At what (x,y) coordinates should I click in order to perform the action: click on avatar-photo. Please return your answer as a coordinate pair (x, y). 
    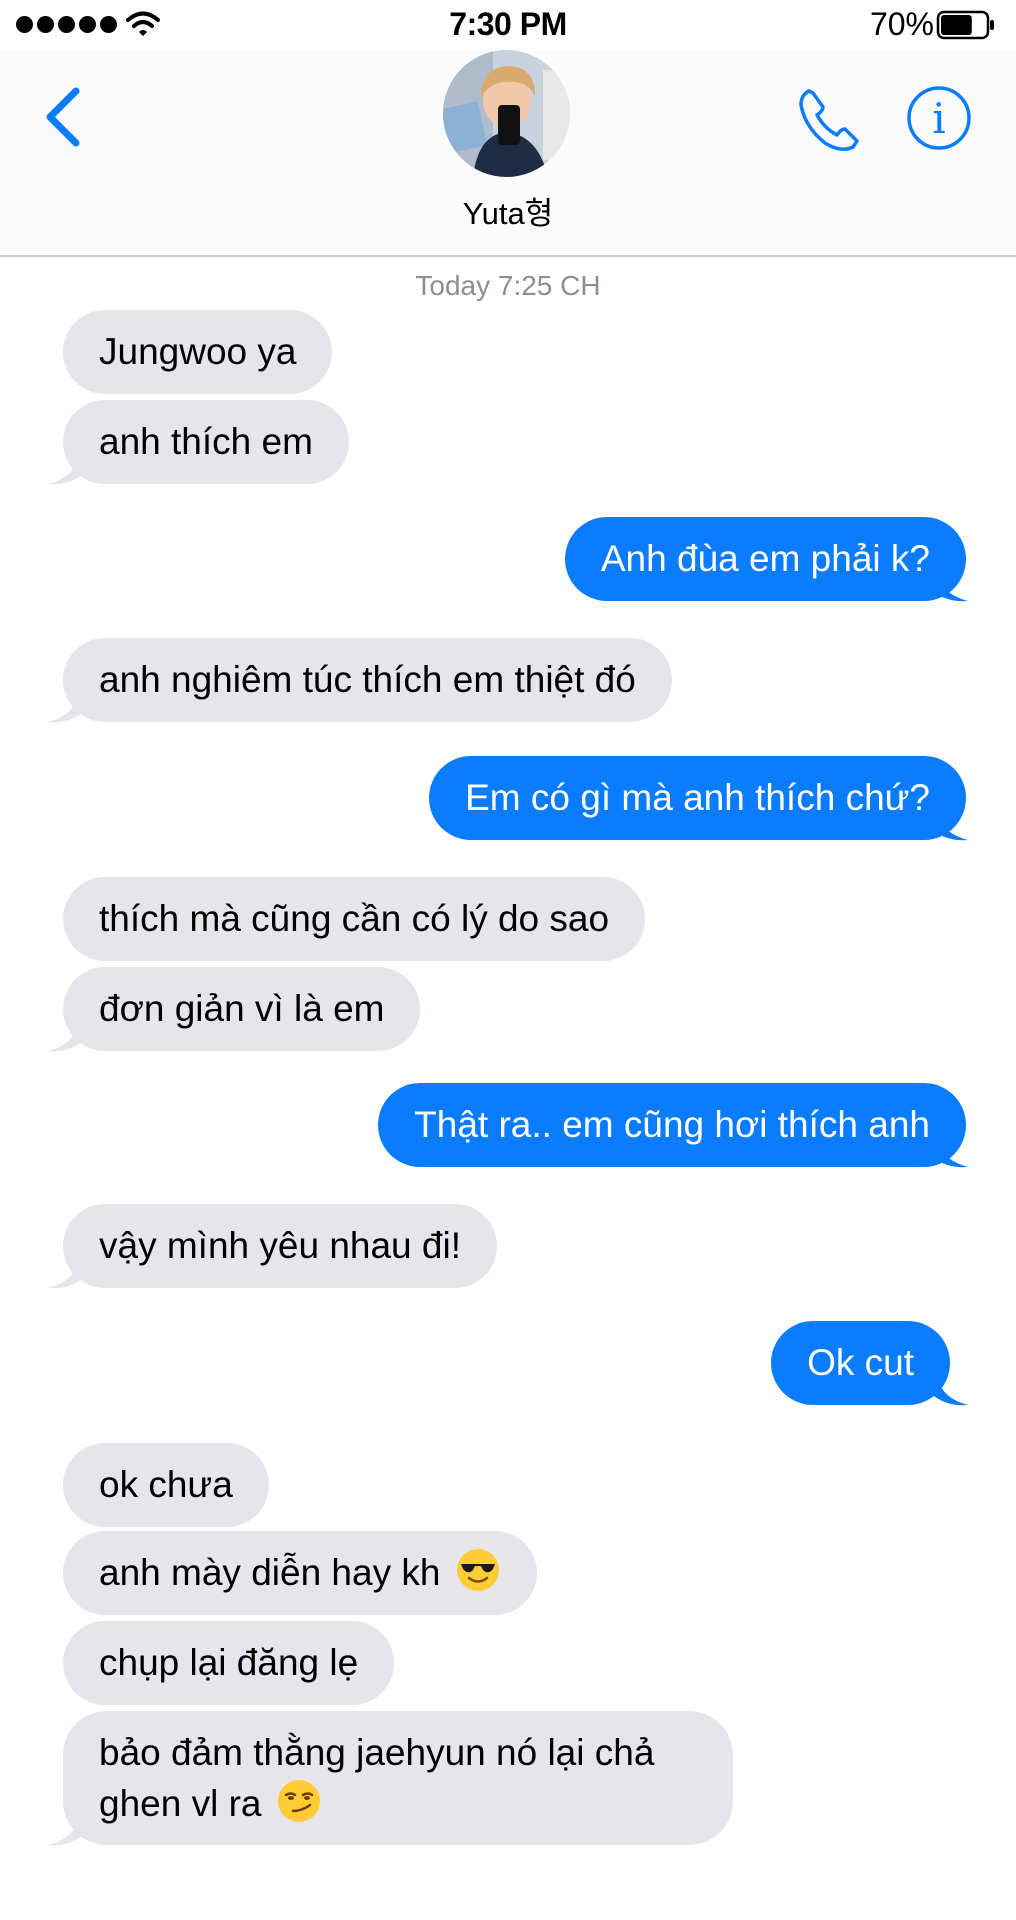
    Looking at the image, I should click on (506, 113).